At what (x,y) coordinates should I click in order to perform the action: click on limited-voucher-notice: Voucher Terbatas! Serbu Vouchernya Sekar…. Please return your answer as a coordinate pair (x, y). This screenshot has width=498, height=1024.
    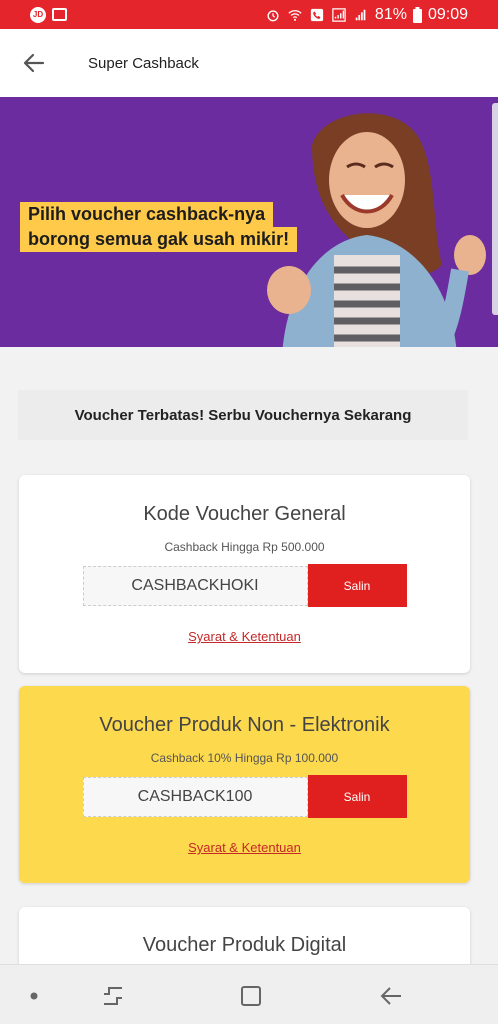
    Looking at the image, I should click on (243, 415).